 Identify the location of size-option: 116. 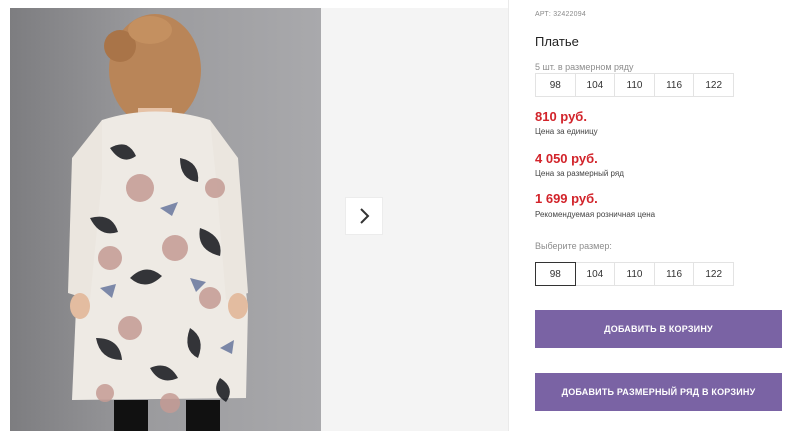
(674, 274).